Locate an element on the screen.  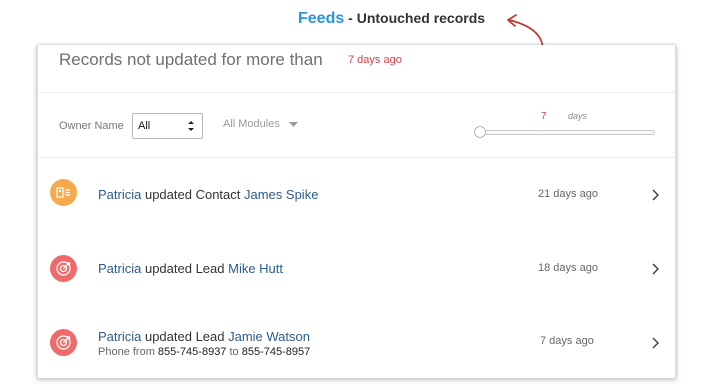
select-updown-icon is located at coordinates (191, 126).